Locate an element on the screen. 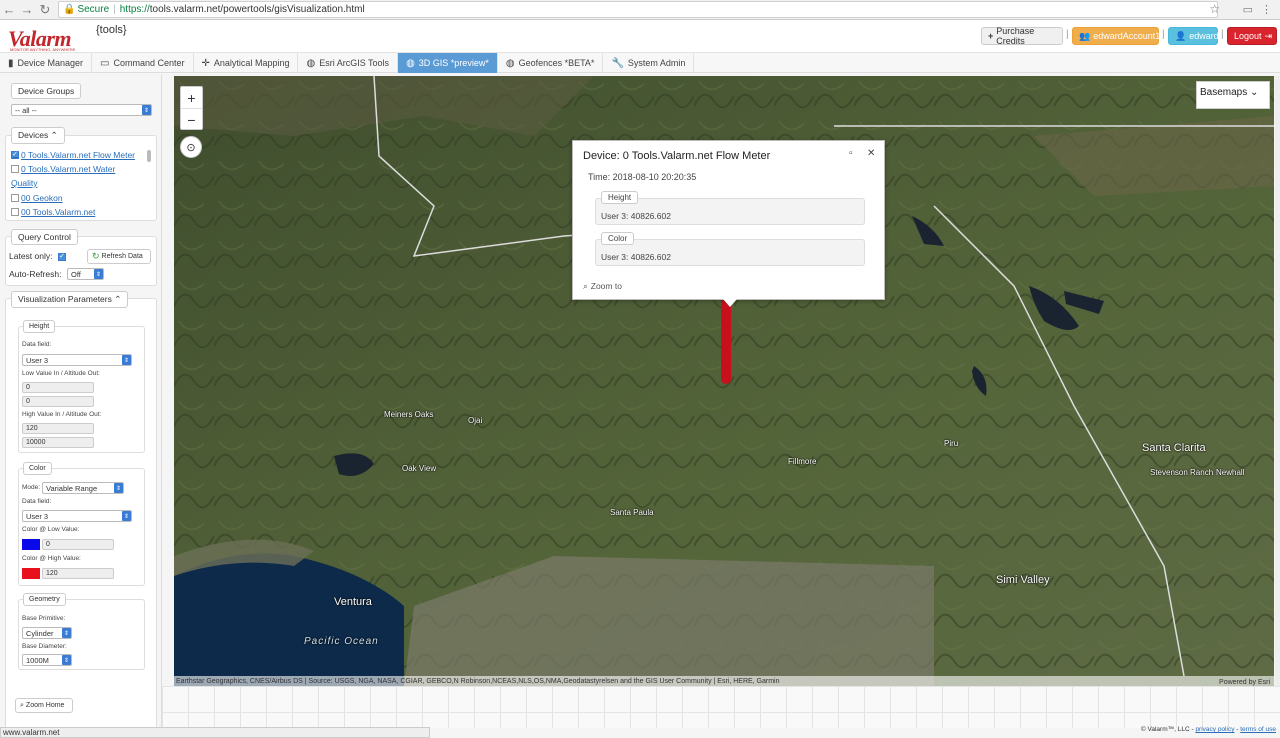 The image size is (1280, 738). wrench-icon: 🔧 is located at coordinates (617, 63).